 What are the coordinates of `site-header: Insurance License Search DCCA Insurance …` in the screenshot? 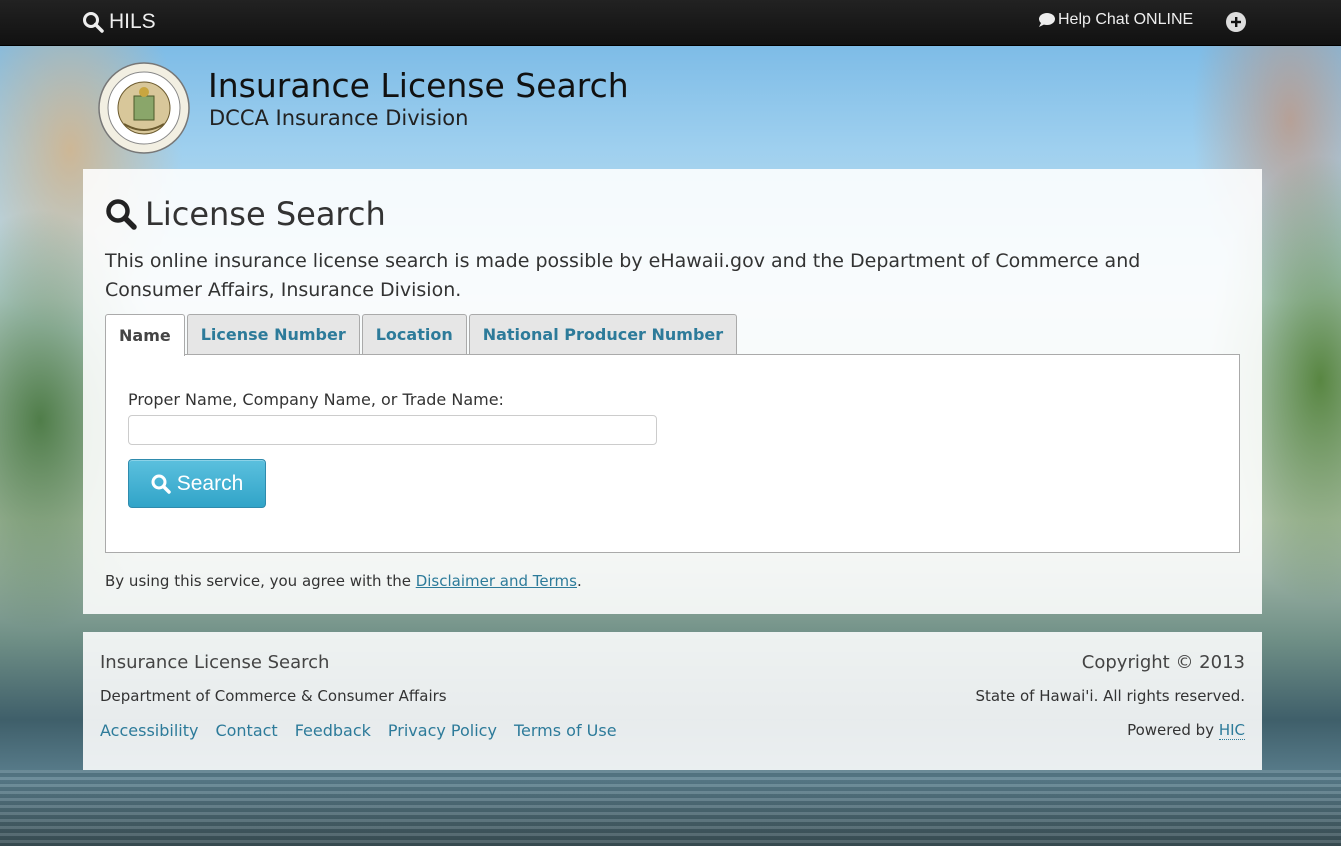 It's located at (398, 112).